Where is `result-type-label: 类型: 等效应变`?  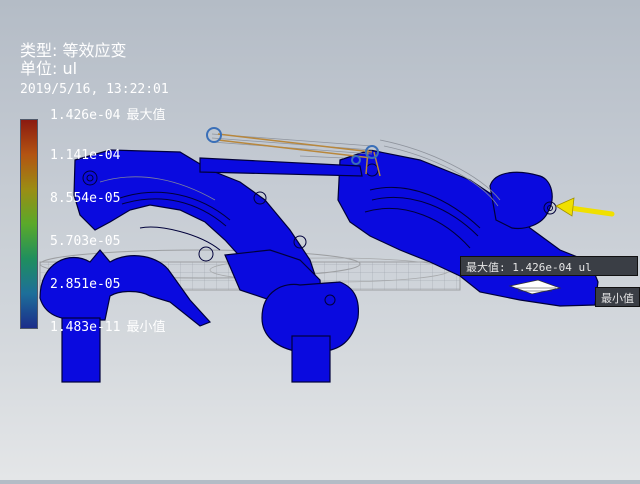
result-type-label: 类型: 等效应变 is located at coordinates (73, 50).